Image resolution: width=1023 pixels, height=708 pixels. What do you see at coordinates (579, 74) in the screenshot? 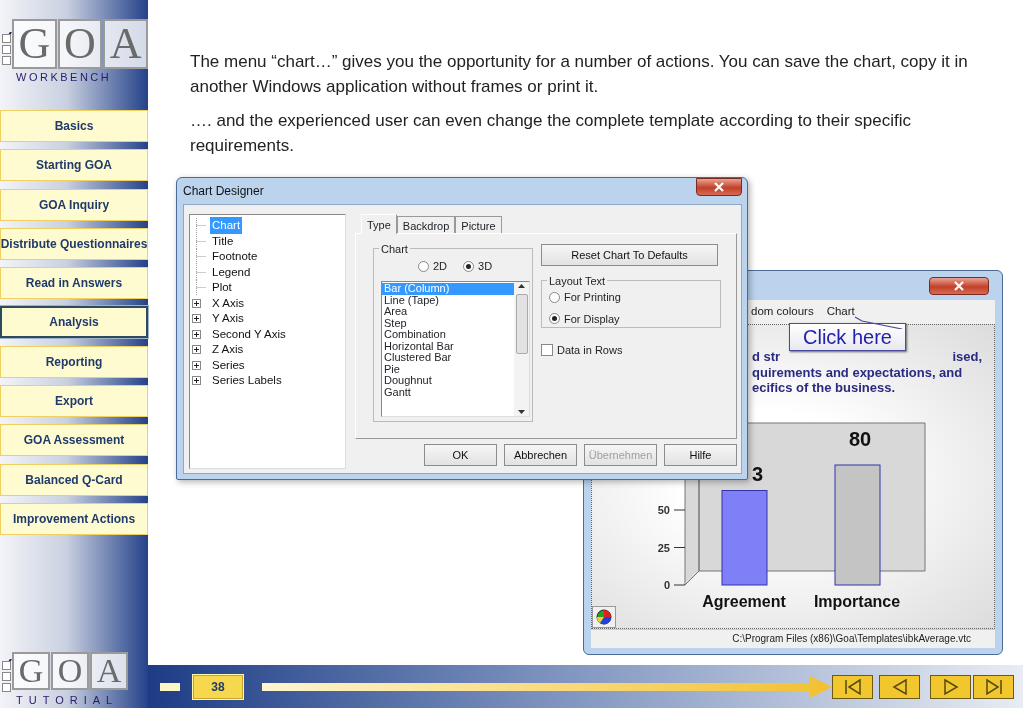
I see `intro-paragraph: The menu “chart…” gives you the opportunity for a number of actions. You can save the chart, copy it in another Windows application without frames or print it.` at bounding box center [579, 74].